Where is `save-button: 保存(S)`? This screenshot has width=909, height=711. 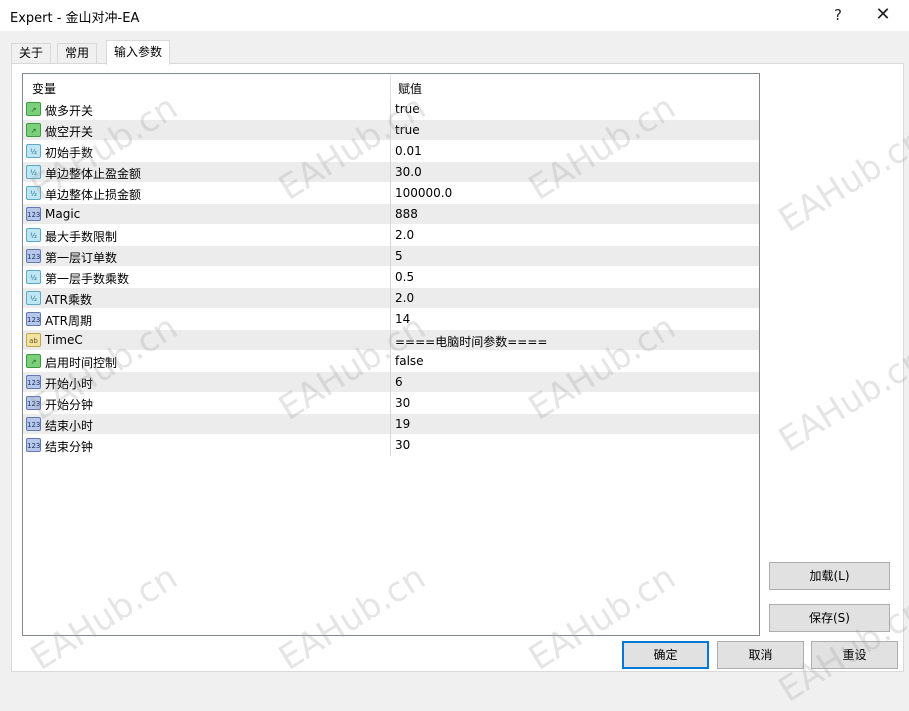
save-button: 保存(S) is located at coordinates (829, 618).